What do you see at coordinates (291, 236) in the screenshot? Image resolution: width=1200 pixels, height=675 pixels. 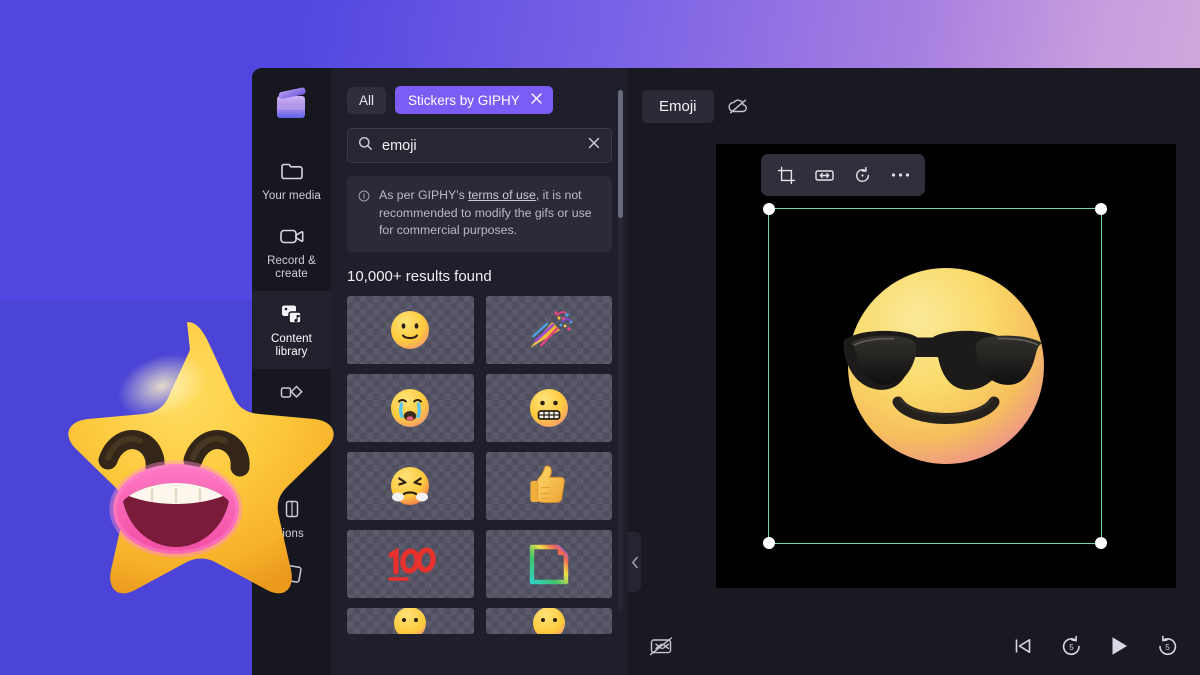 I see `video-camera-icon` at bounding box center [291, 236].